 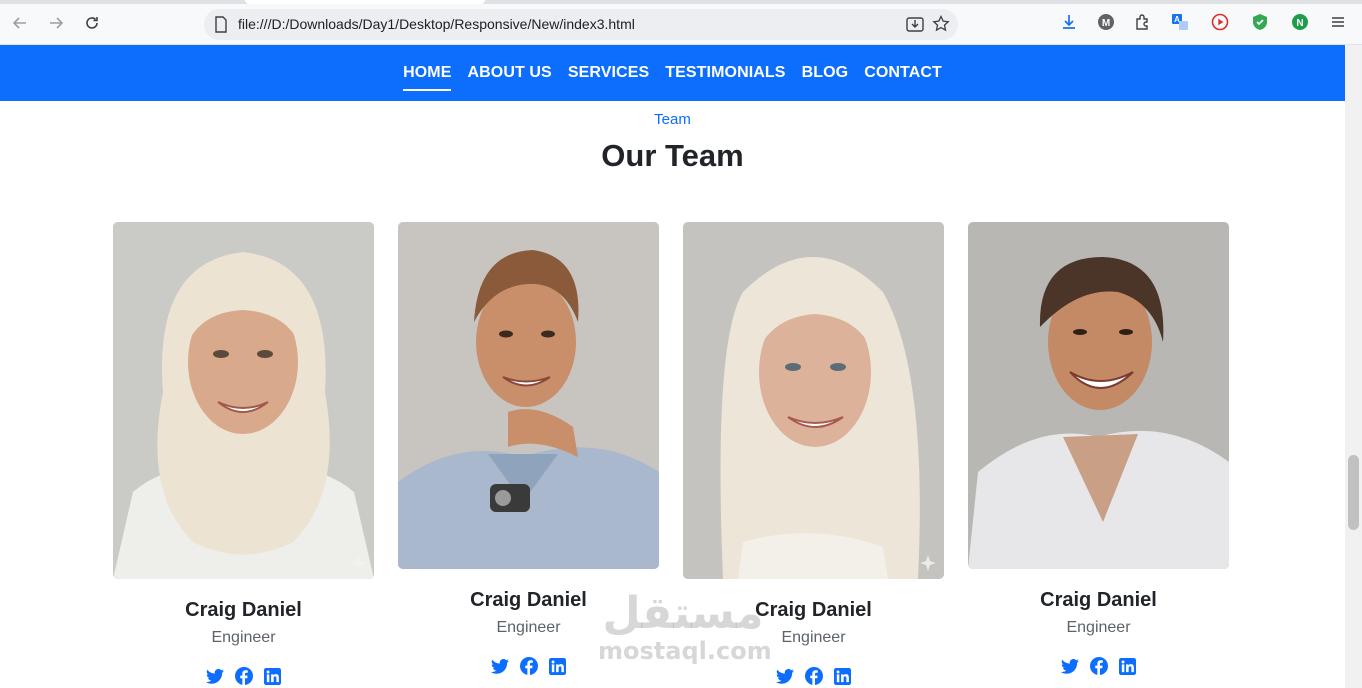 What do you see at coordinates (509, 73) in the screenshot?
I see `nav-about-us: ABOUT US` at bounding box center [509, 73].